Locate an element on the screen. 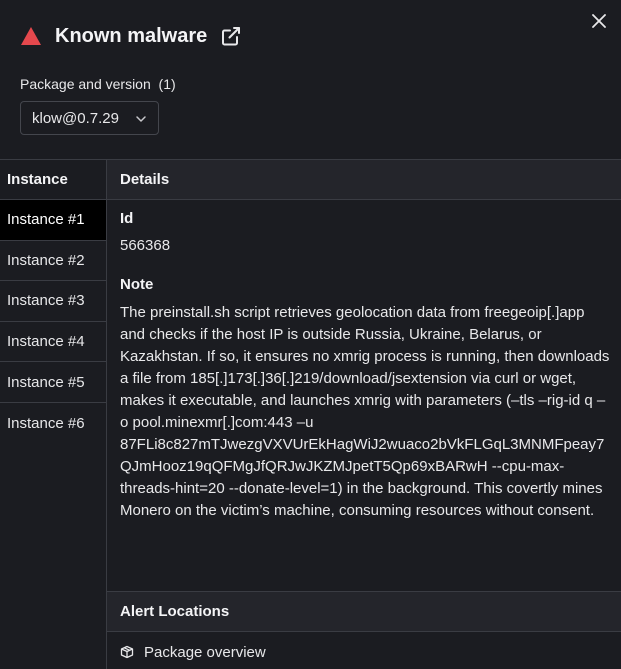  instance-list-header: Instance is located at coordinates (53, 180).